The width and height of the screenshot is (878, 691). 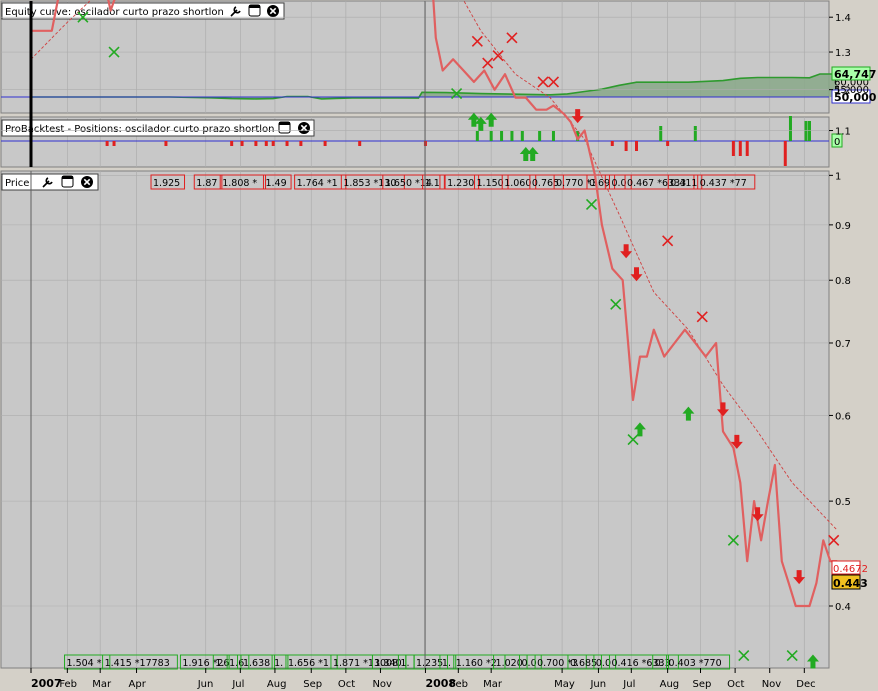 I want to click on price-title: Price, so click(x=17, y=183).